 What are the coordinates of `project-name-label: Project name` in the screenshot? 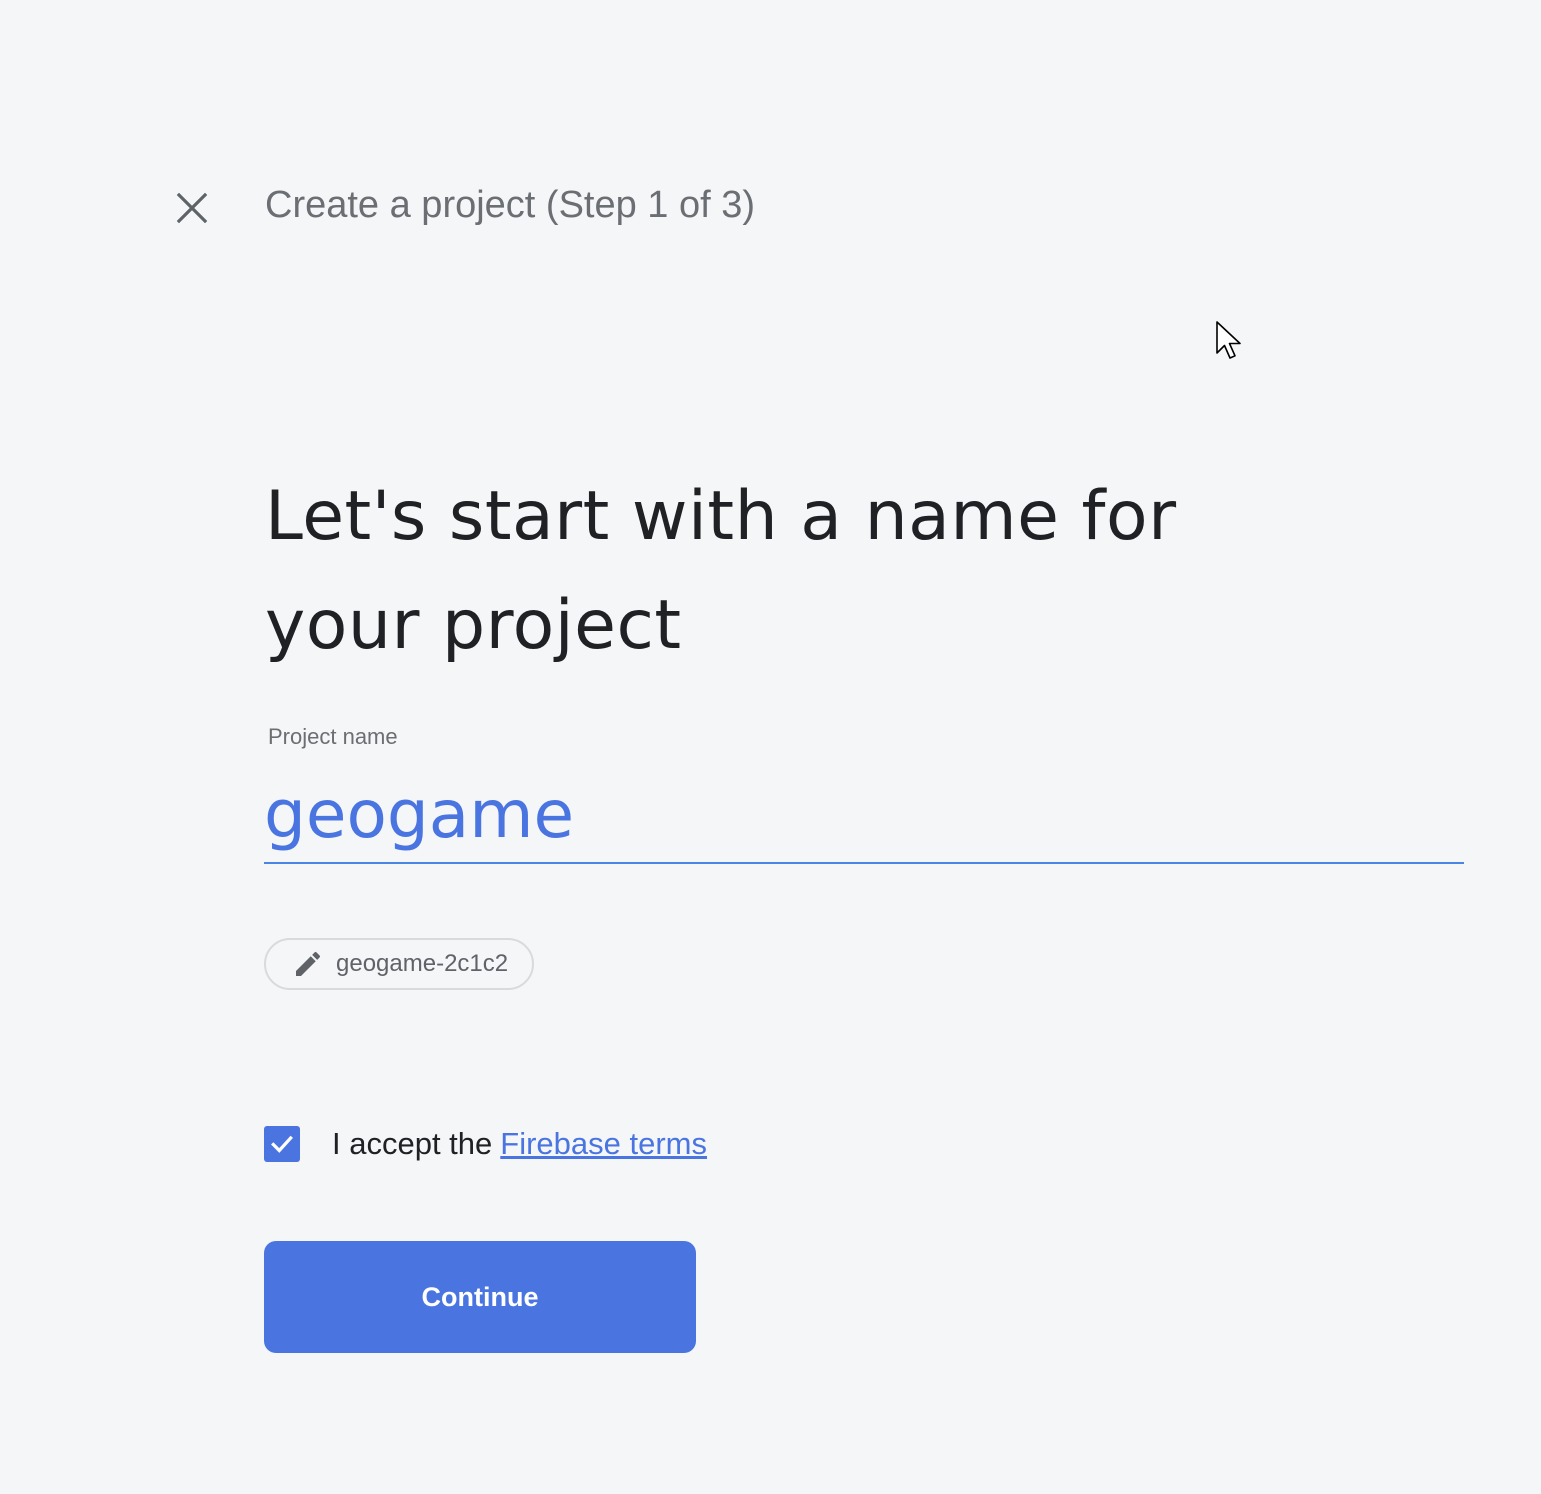 It's located at (333, 736).